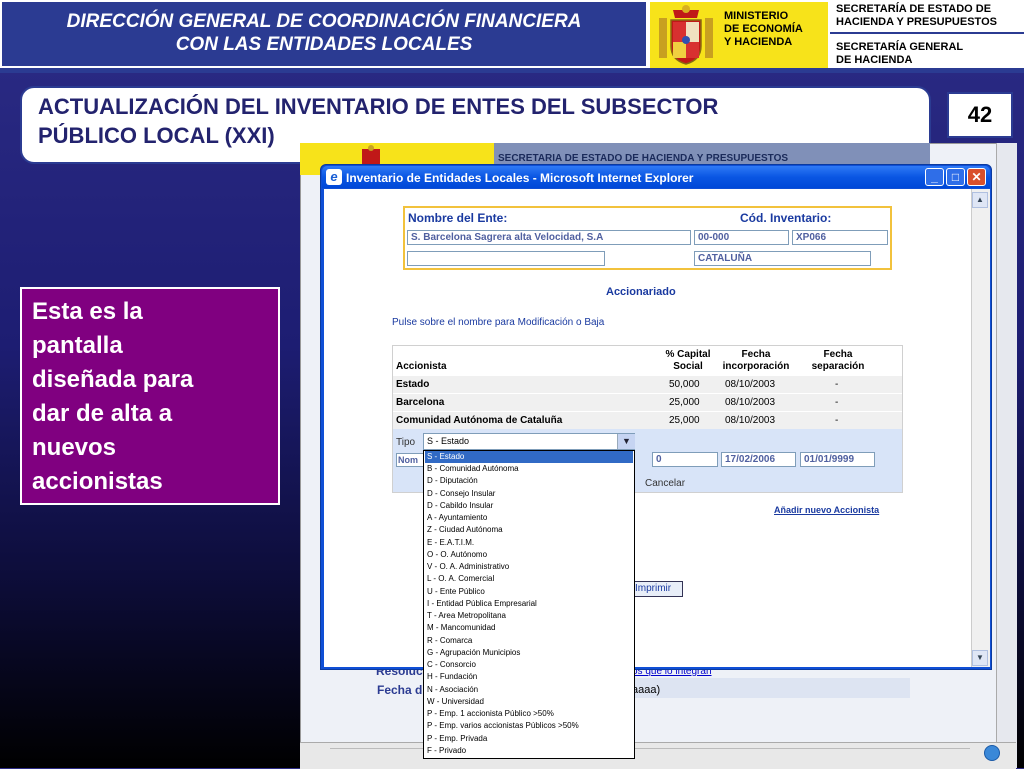 The height and width of the screenshot is (769, 1024). What do you see at coordinates (421, 366) in the screenshot?
I see `column-header-accionista: Accionista` at bounding box center [421, 366].